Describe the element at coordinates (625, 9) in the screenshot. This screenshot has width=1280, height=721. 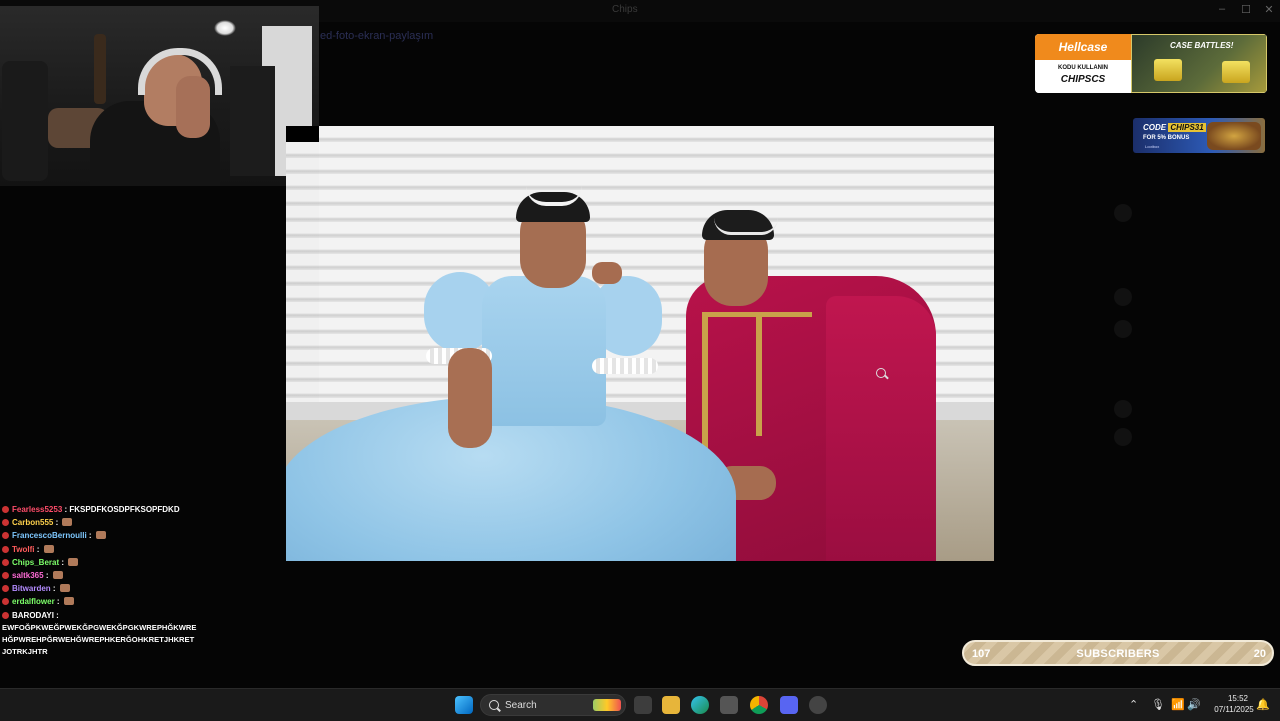
I see `app-title: Chips` at that location.